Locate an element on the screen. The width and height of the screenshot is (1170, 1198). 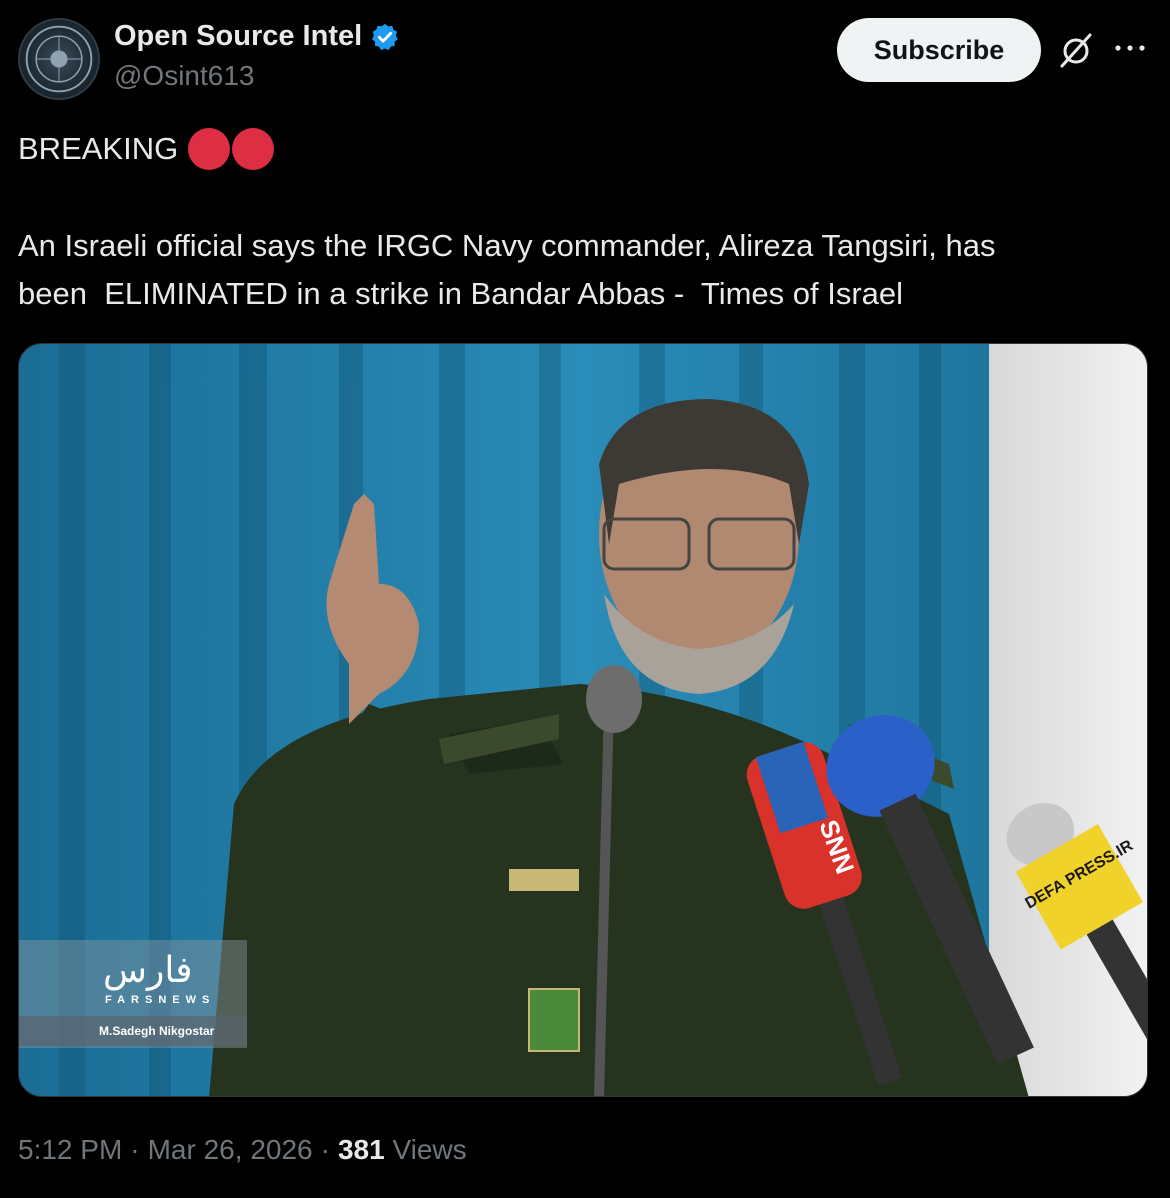
display-name: Open Source Intel is located at coordinates (238, 36).